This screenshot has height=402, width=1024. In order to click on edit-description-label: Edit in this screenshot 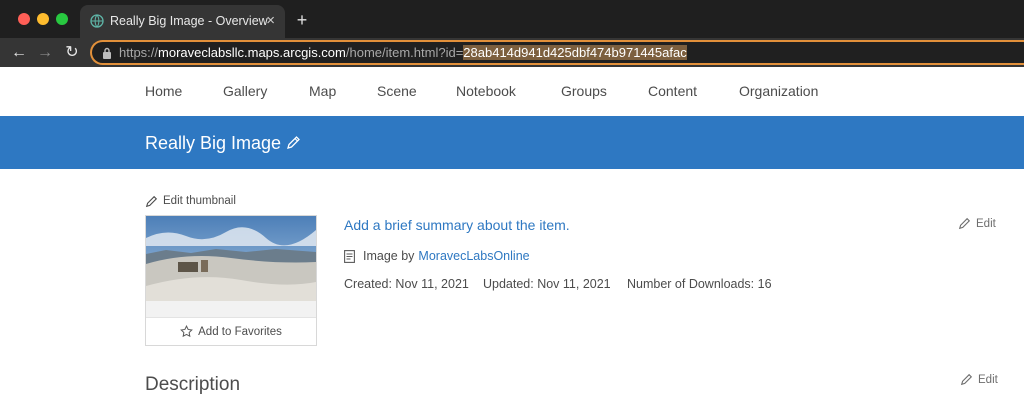, I will do `click(988, 379)`.